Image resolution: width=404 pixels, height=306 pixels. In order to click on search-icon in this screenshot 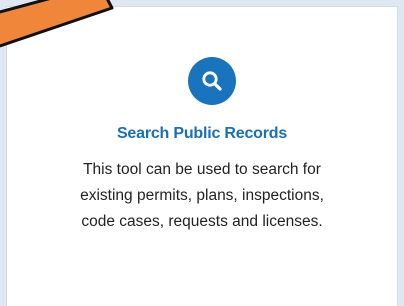, I will do `click(212, 81)`.